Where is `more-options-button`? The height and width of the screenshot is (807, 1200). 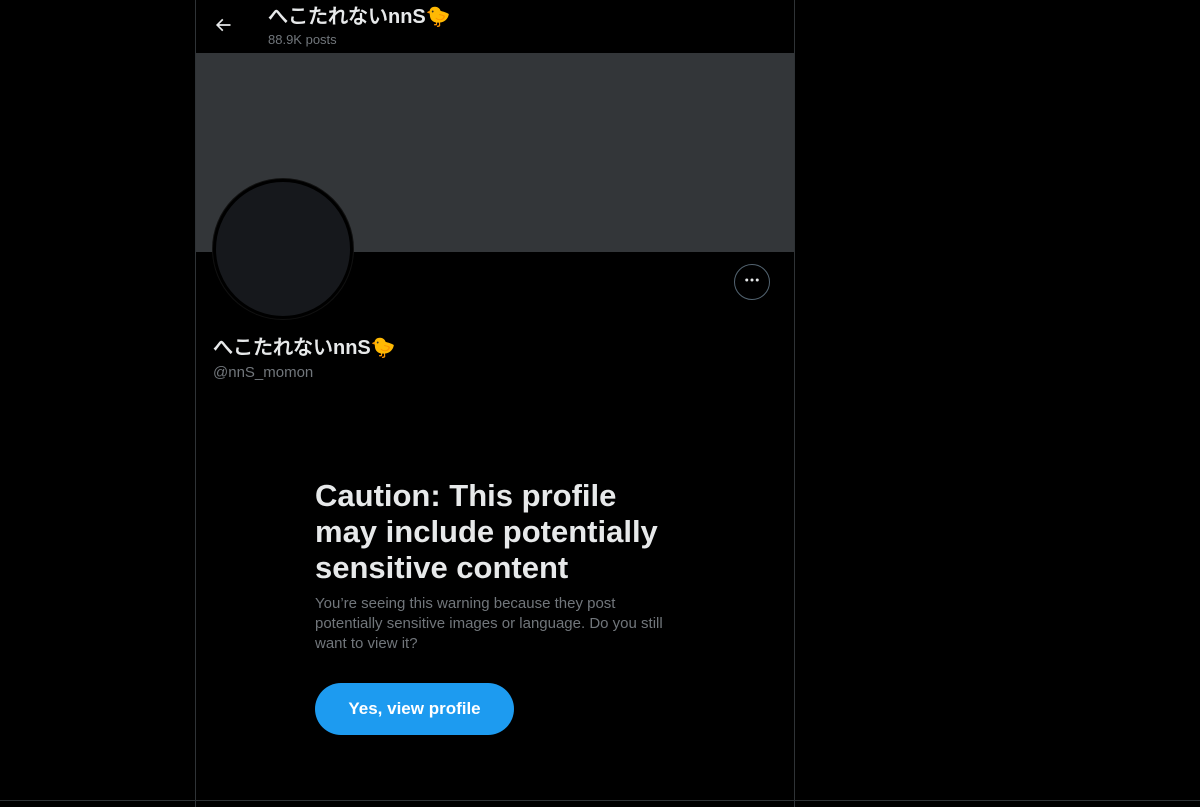 more-options-button is located at coordinates (752, 282).